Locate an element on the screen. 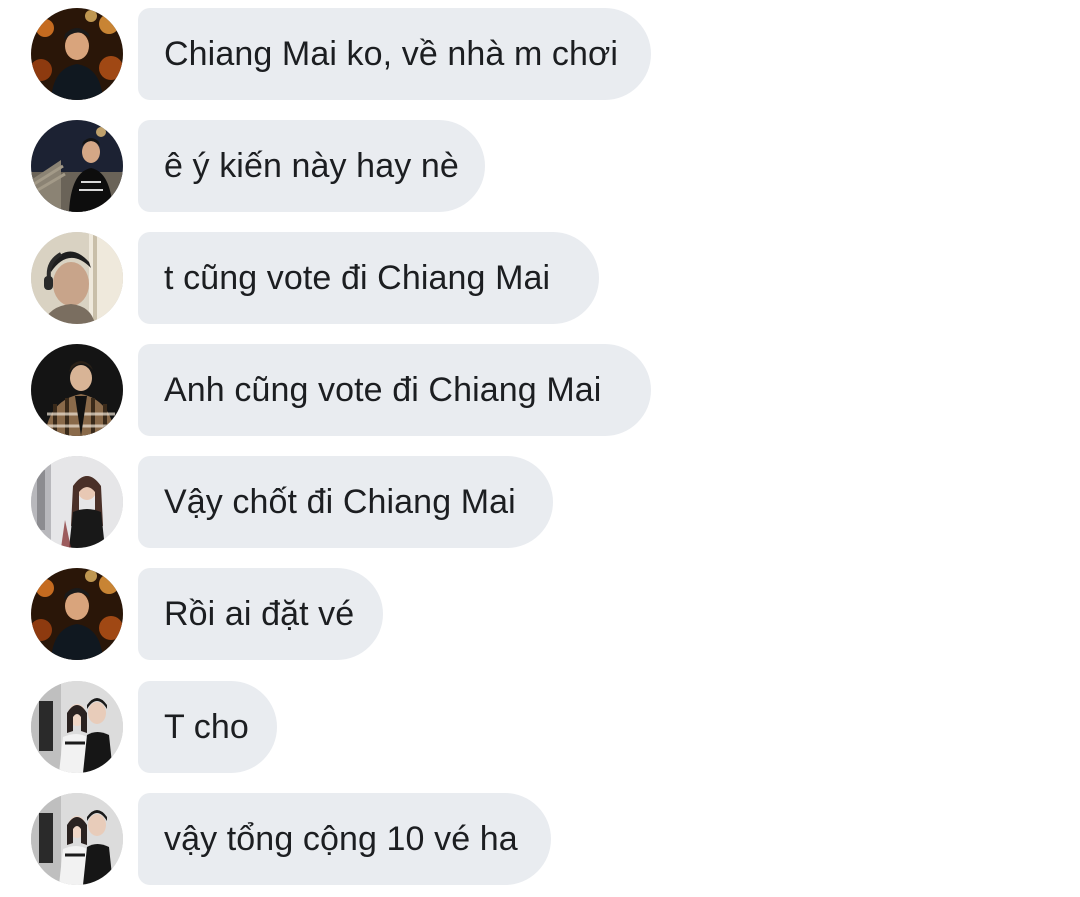  avatar-photo-man-headphones is located at coordinates (77, 278).